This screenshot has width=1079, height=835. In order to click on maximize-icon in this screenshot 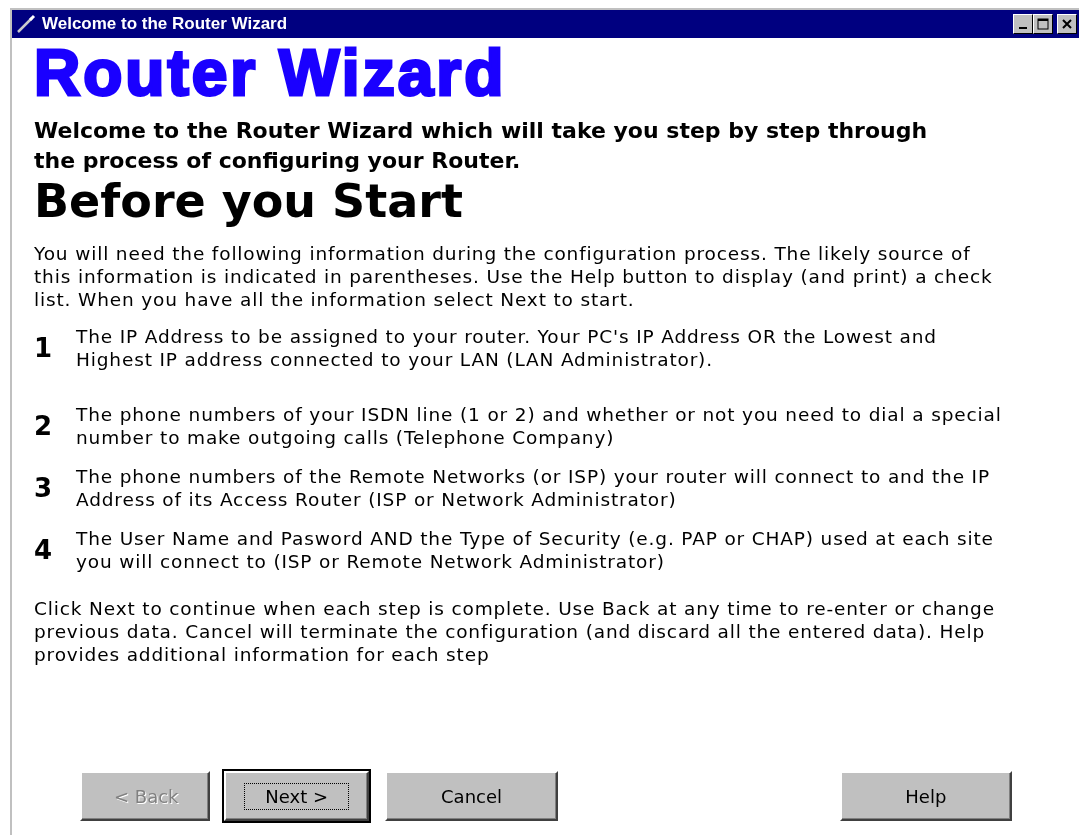, I will do `click(1043, 24)`.